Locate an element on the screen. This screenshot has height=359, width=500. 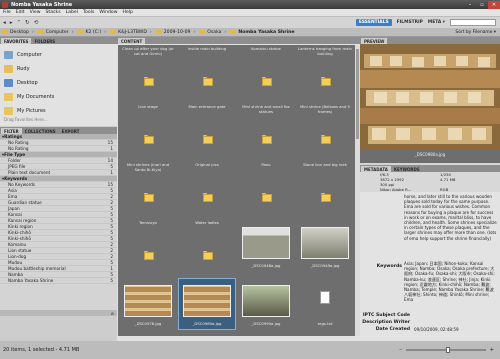
workspace-essentials: ESSENTIALS is located at coordinates (373, 22).